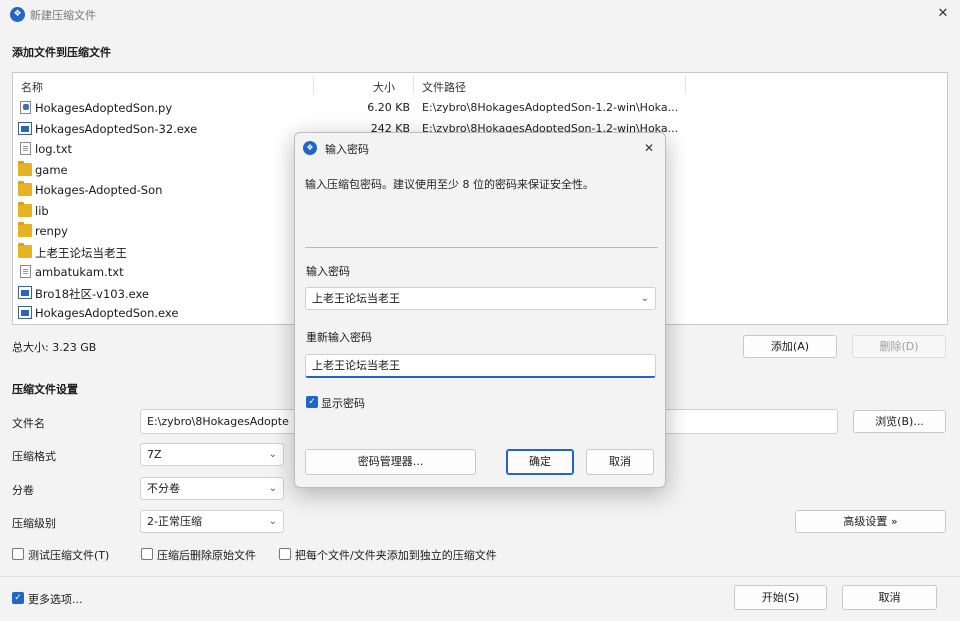 This screenshot has width=960, height=621. What do you see at coordinates (17, 14) in the screenshot?
I see `app-logo-icon: ❖` at bounding box center [17, 14].